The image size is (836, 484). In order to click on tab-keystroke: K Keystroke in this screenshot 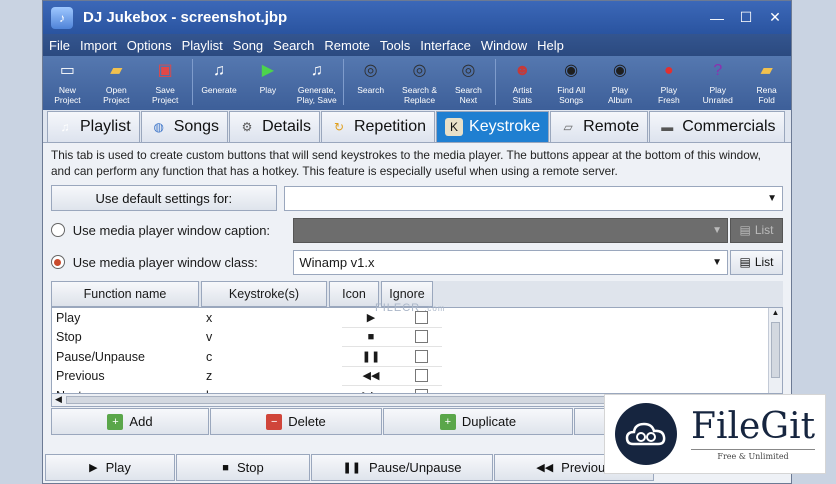, I will do `click(493, 126)`.